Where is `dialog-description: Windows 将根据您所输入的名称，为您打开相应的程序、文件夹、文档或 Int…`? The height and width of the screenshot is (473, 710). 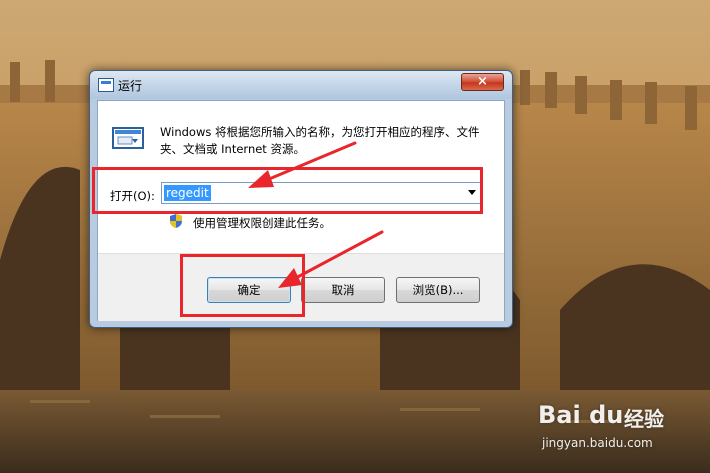
dialog-description: Windows 将根据您所输入的名称，为您打开相应的程序、文件夹、文档或 Int… is located at coordinates (320, 140).